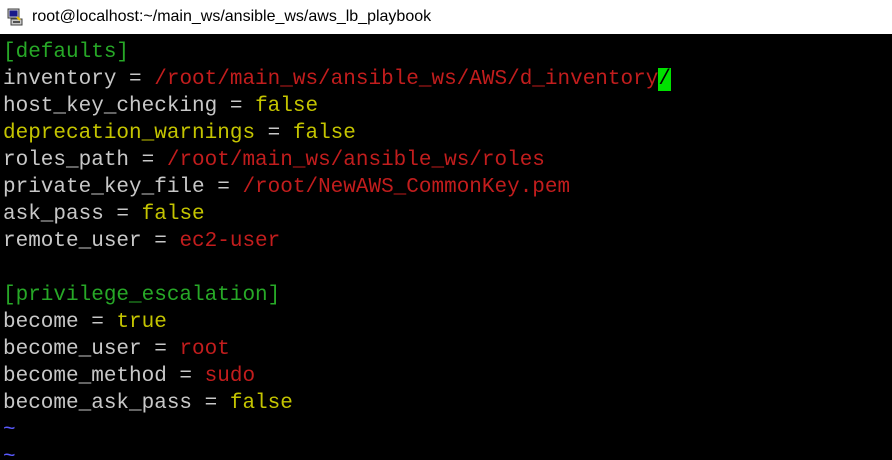 Image resolution: width=892 pixels, height=460 pixels. Describe the element at coordinates (664, 79) in the screenshot. I see `text-cursor: /` at that location.